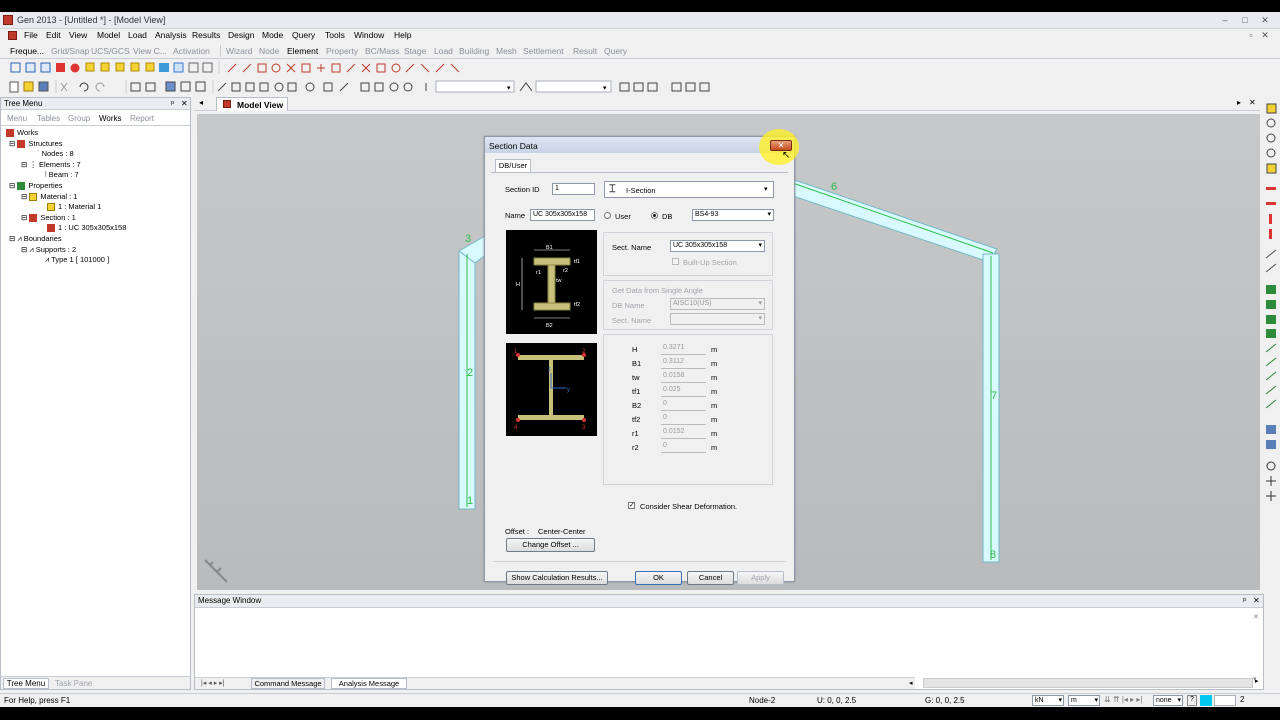 The height and width of the screenshot is (720, 1280). What do you see at coordinates (1225, 20) in the screenshot?
I see `minimize-icon: –` at bounding box center [1225, 20].